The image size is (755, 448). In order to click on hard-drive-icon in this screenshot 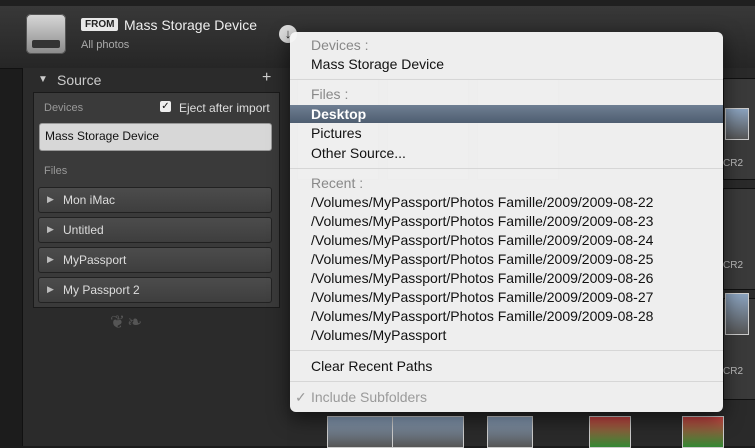, I will do `click(46, 34)`.